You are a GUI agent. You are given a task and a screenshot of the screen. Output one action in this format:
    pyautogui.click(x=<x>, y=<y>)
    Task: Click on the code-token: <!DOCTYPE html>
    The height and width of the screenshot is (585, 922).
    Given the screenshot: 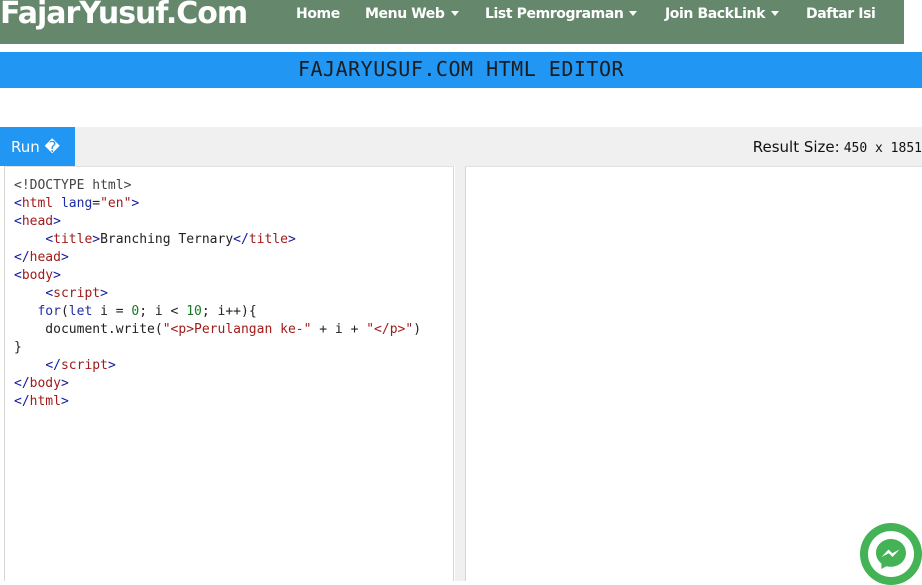 What is the action you would take?
    pyautogui.click(x=73, y=185)
    